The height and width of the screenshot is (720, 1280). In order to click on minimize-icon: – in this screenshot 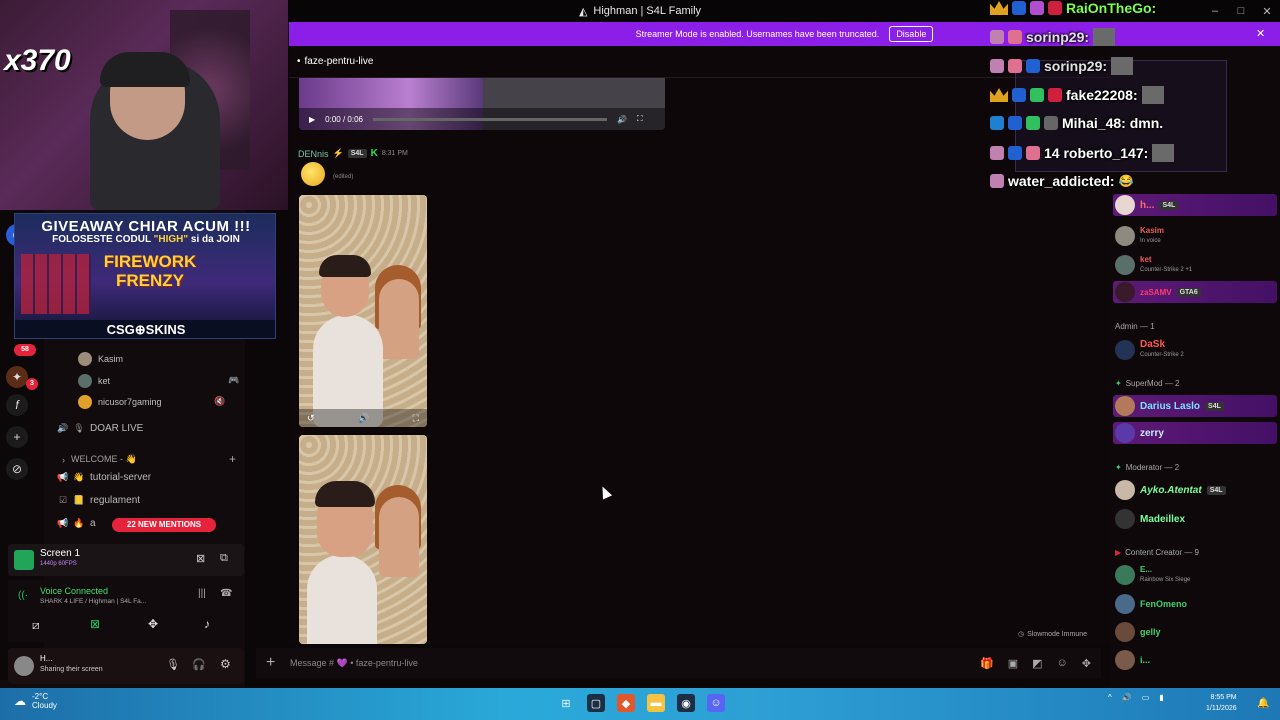, I will do `click(1215, 11)`.